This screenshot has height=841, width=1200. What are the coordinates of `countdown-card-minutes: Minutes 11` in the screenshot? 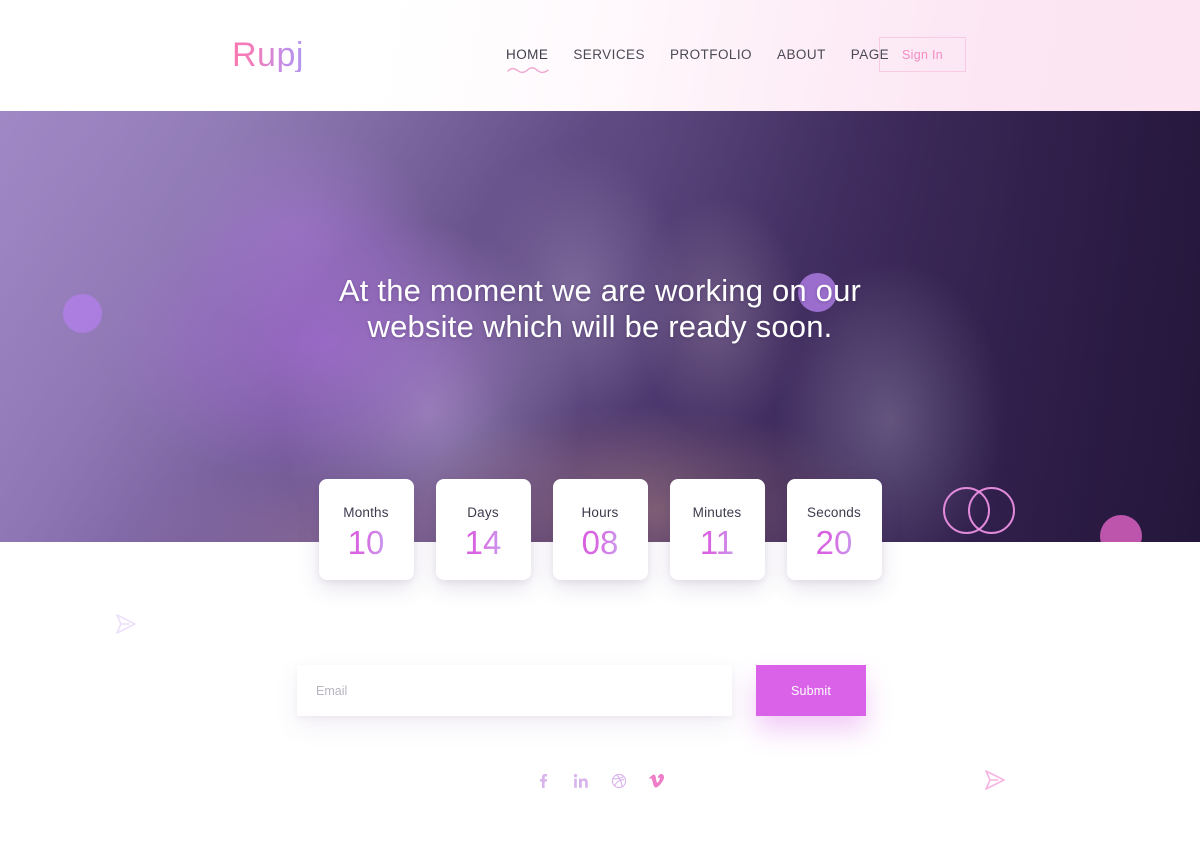 It's located at (717, 529).